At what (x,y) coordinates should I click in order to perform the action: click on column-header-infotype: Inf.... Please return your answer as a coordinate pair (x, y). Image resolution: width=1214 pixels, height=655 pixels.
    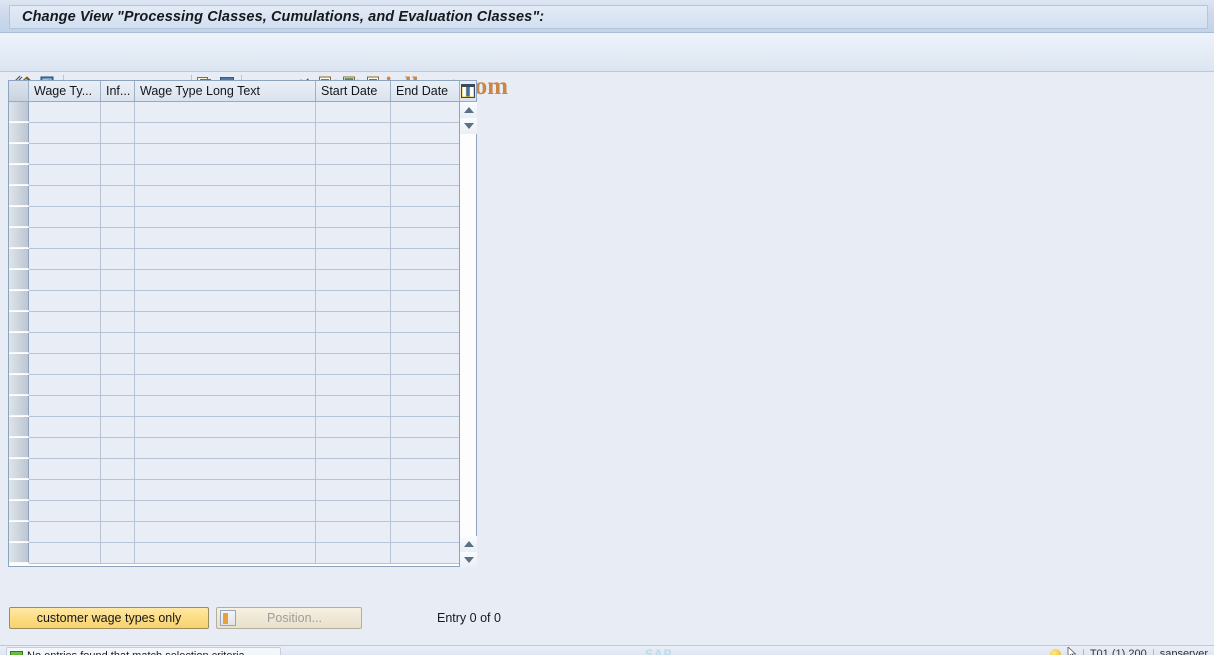
    Looking at the image, I should click on (118, 91).